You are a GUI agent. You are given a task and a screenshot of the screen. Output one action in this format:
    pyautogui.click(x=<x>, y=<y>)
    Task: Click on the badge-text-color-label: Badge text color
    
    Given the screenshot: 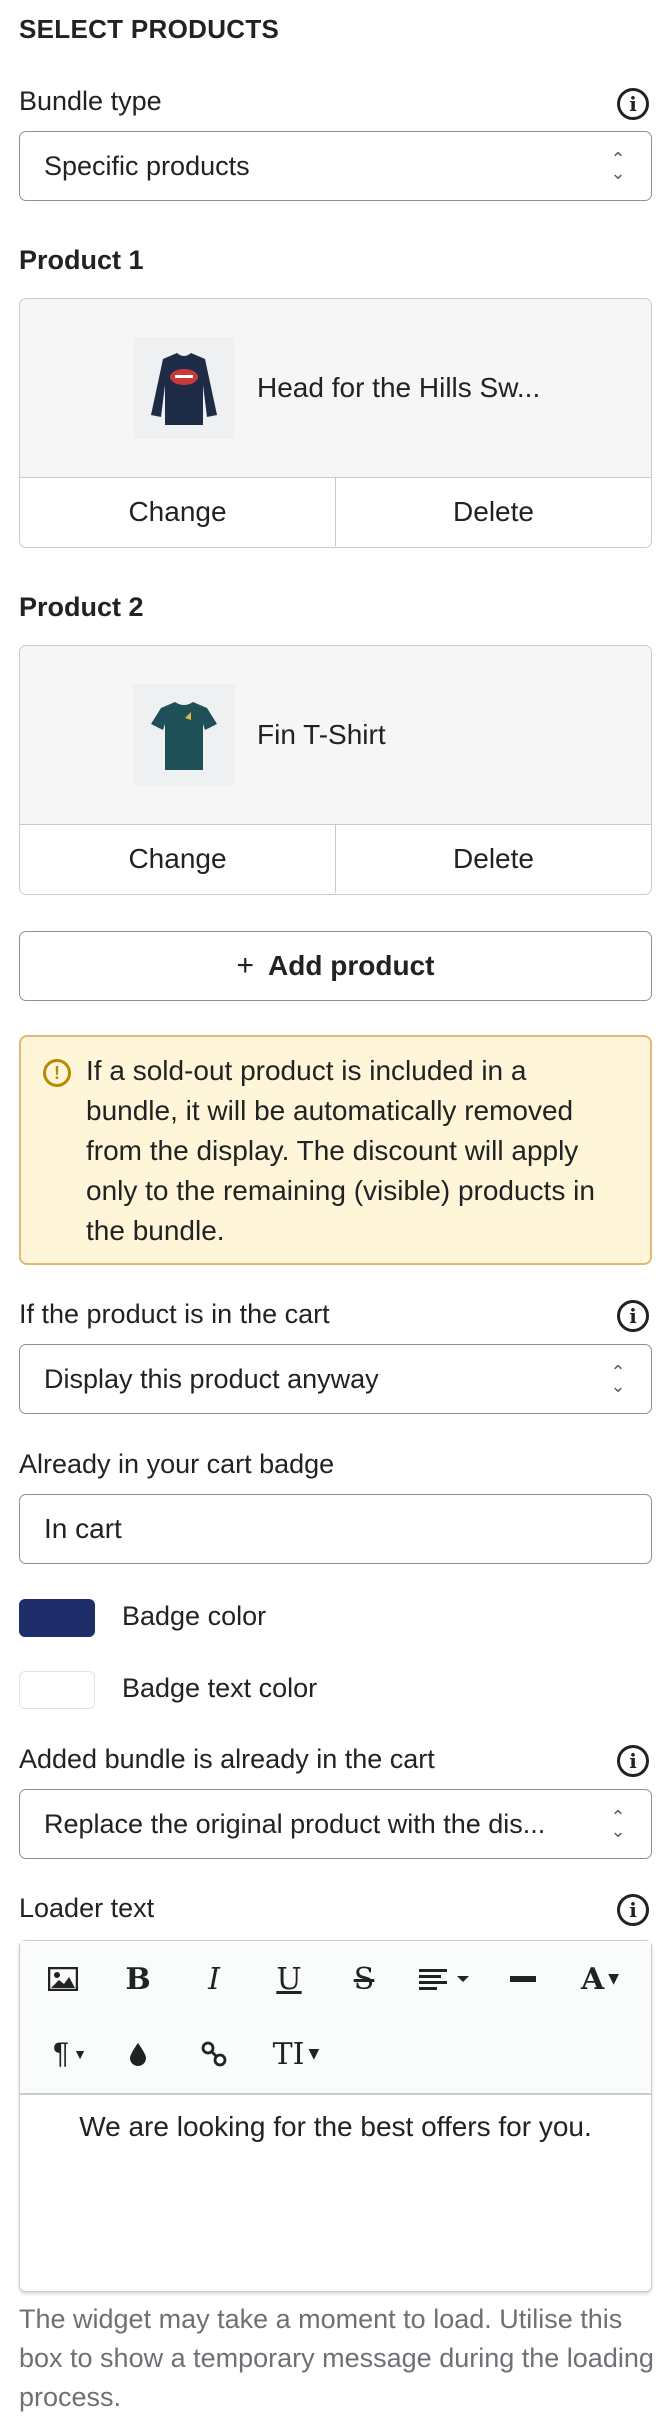 What is the action you would take?
    pyautogui.click(x=220, y=1688)
    